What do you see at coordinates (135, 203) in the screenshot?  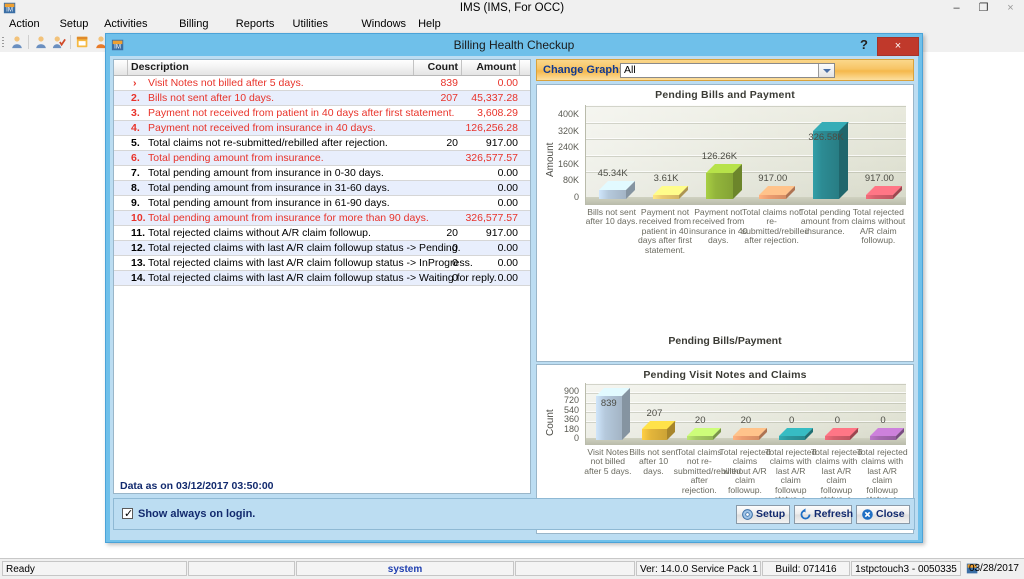 I see `row-number: 9.` at bounding box center [135, 203].